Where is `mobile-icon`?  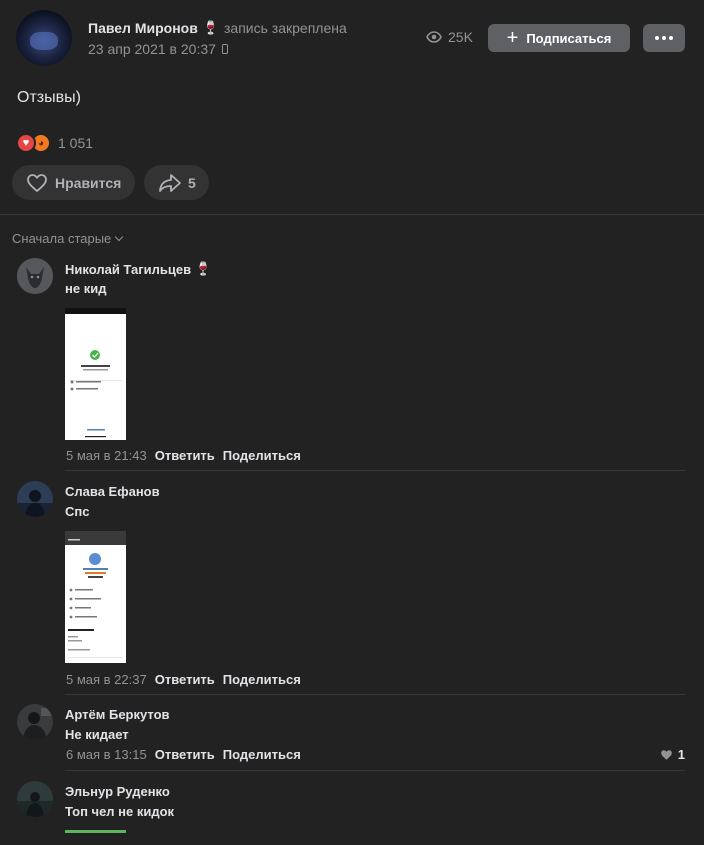
mobile-icon is located at coordinates (224, 49).